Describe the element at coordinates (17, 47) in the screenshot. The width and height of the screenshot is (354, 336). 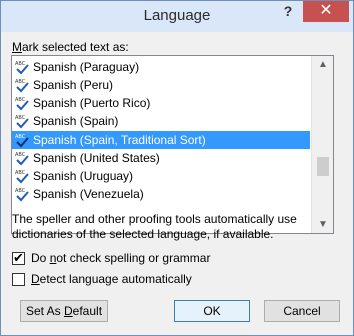
I see `accel-key: M` at that location.